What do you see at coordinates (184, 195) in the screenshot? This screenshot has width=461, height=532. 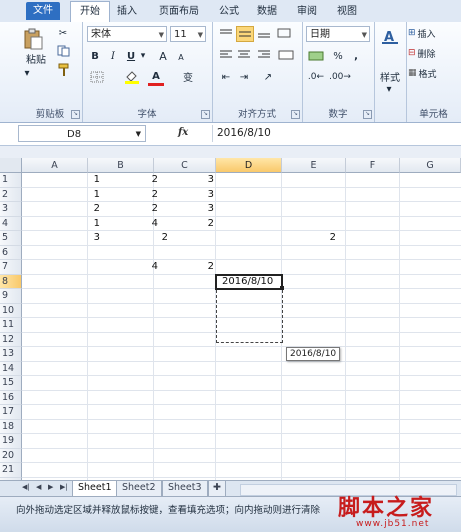 I see `cell-c2: 3` at bounding box center [184, 195].